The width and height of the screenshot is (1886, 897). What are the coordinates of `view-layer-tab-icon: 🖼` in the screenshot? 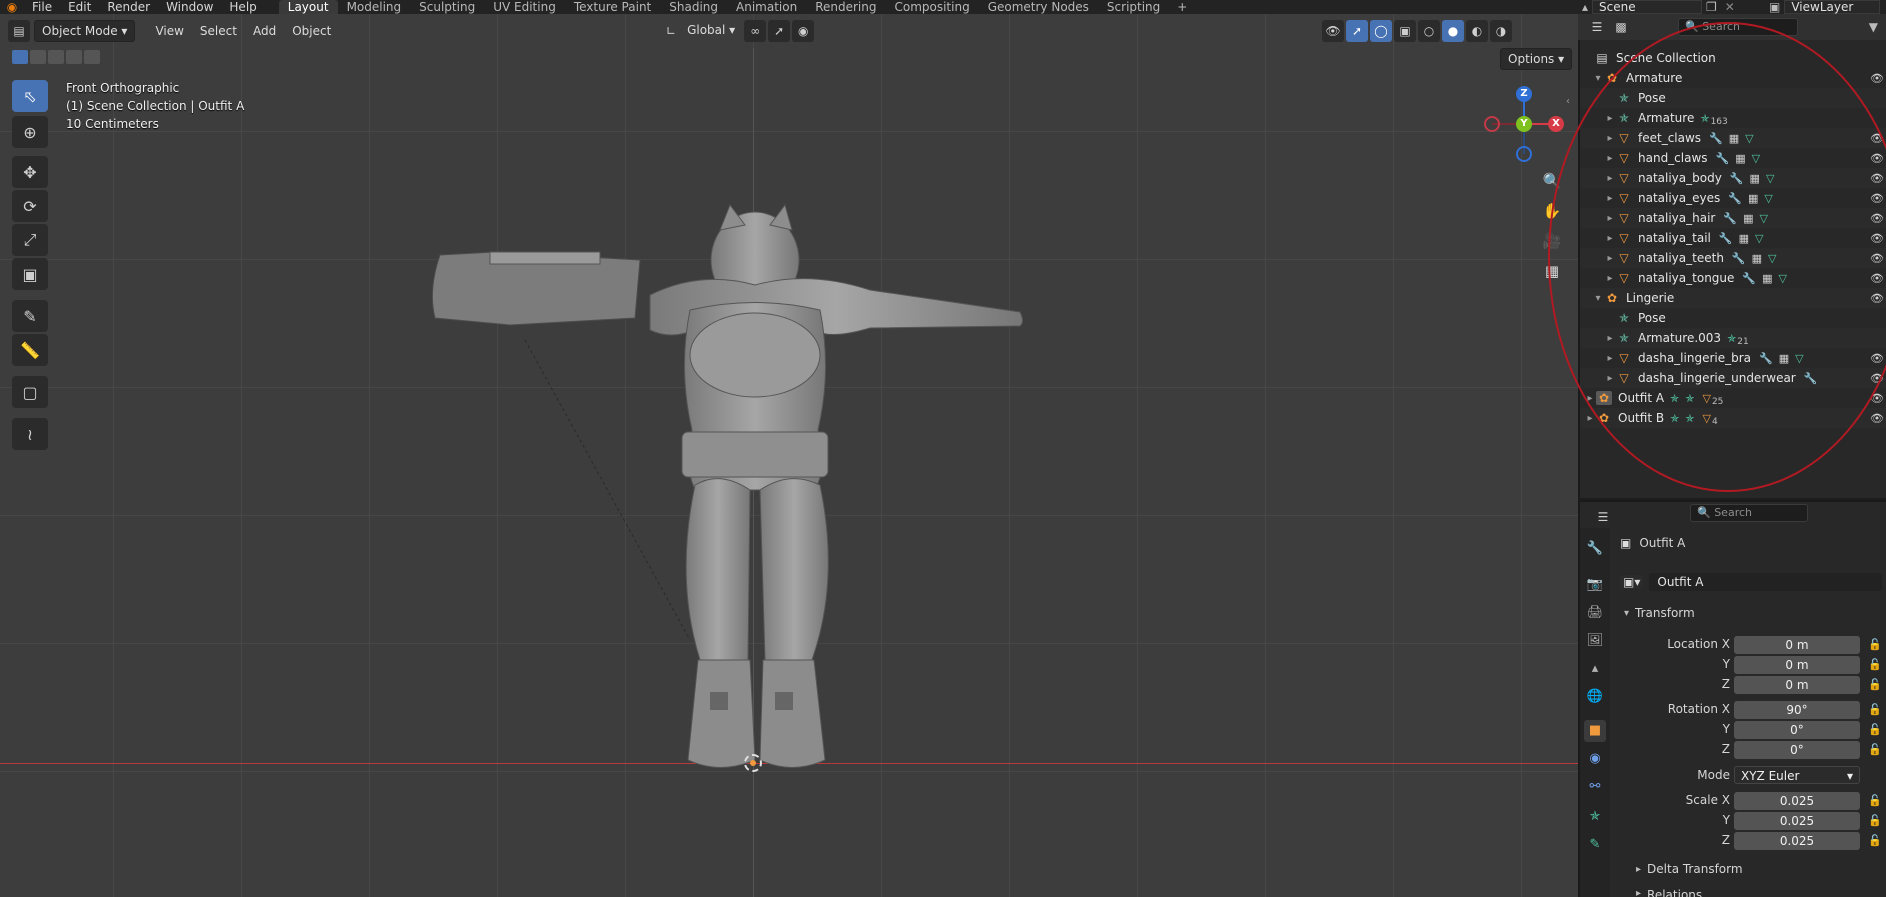 It's located at (1595, 641).